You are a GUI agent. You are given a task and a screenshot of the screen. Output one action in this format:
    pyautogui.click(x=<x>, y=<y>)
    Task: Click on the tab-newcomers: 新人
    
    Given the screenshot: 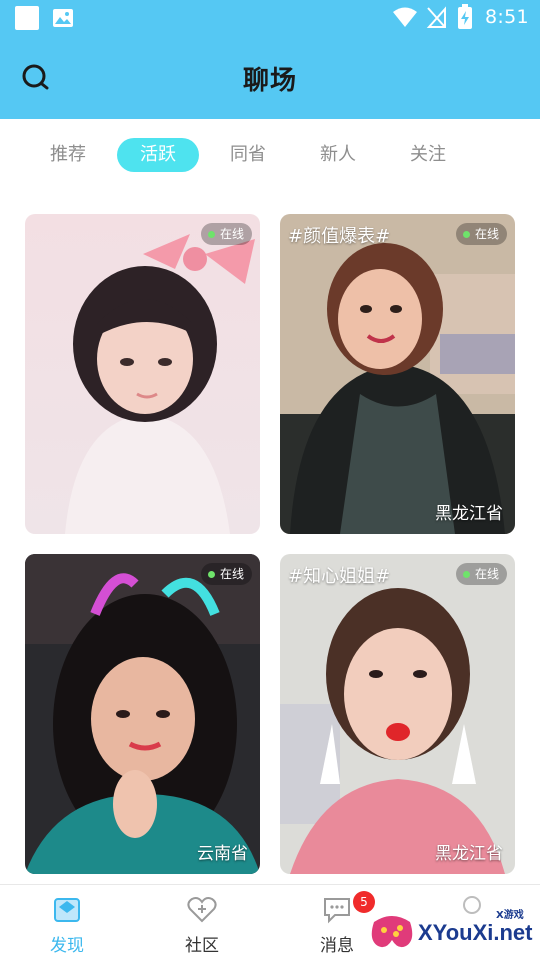 What is the action you would take?
    pyautogui.click(x=338, y=155)
    